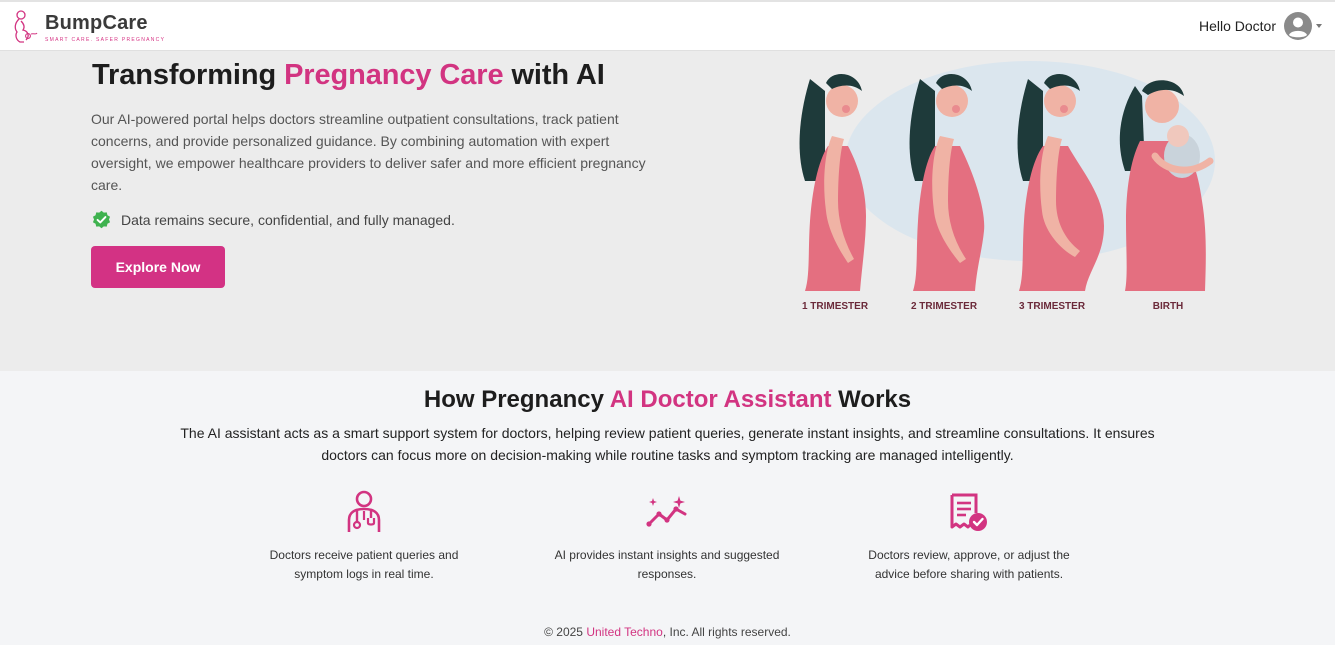  I want to click on hero-title-start: Transforming, so click(188, 75).